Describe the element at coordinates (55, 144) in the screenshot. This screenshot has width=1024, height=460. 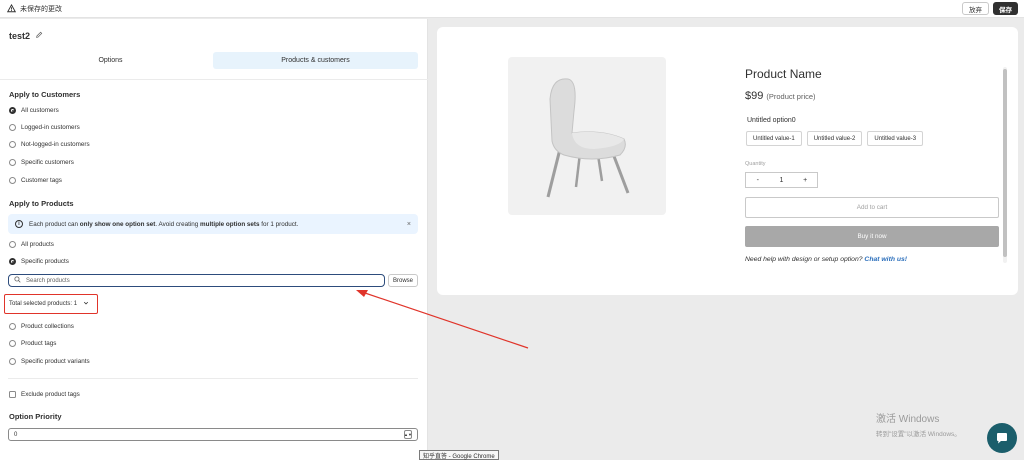
I see `radio-label: Not-logged-in customers` at that location.